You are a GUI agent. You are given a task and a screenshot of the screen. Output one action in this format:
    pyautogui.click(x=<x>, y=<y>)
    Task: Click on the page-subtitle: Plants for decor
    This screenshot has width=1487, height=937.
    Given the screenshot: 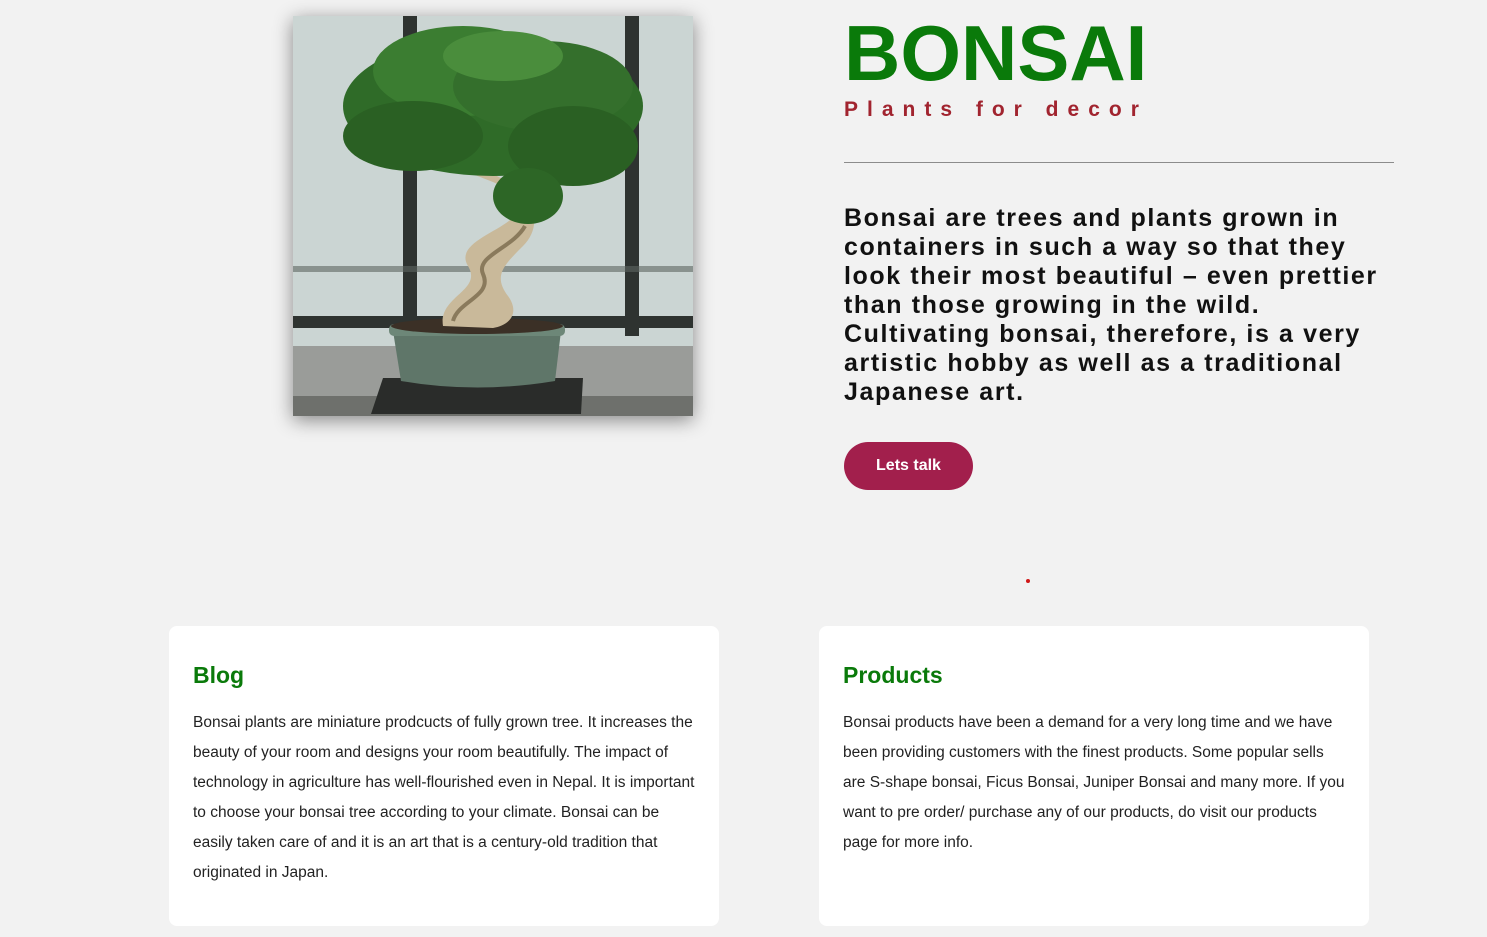 What is the action you would take?
    pyautogui.click(x=996, y=109)
    